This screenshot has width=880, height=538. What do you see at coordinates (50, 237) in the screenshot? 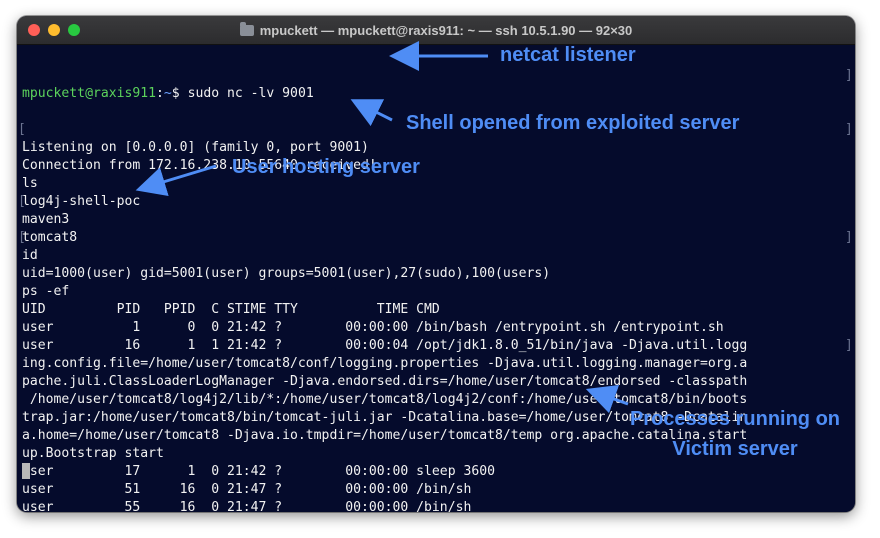
I see `terminal-line: tomcat8` at bounding box center [50, 237].